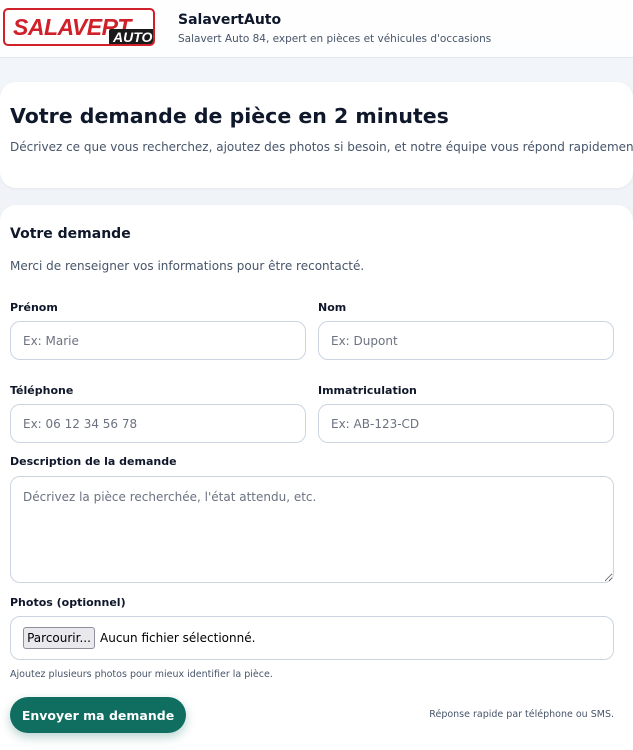  I want to click on phone-label: Téléphone, so click(42, 390).